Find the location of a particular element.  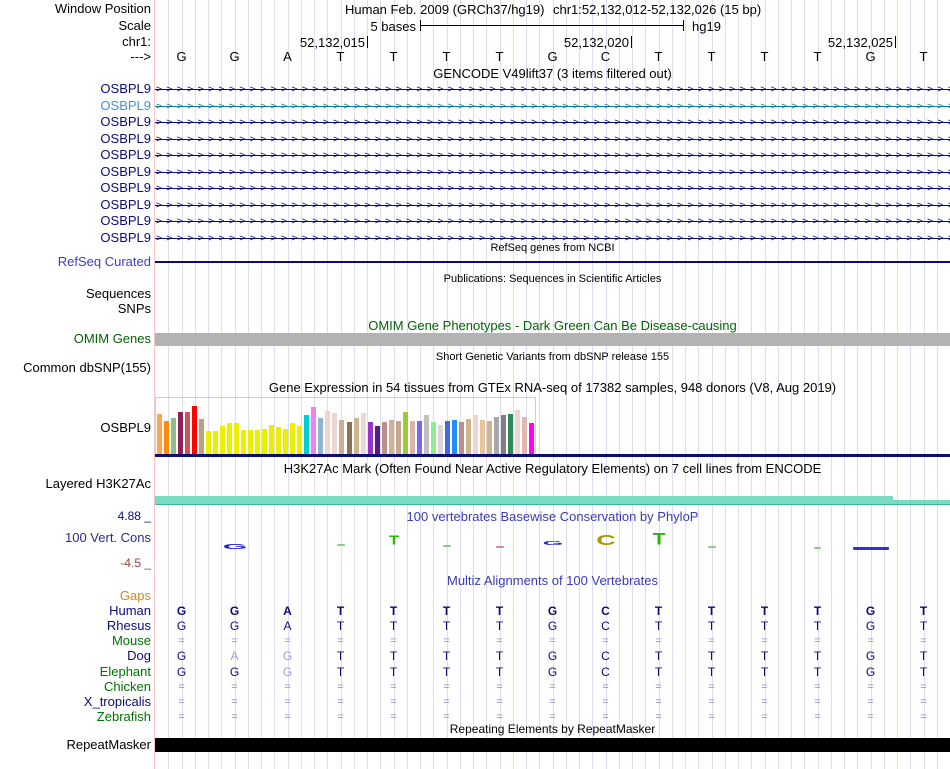

multiz-species-label: Chicken is located at coordinates (75, 686).